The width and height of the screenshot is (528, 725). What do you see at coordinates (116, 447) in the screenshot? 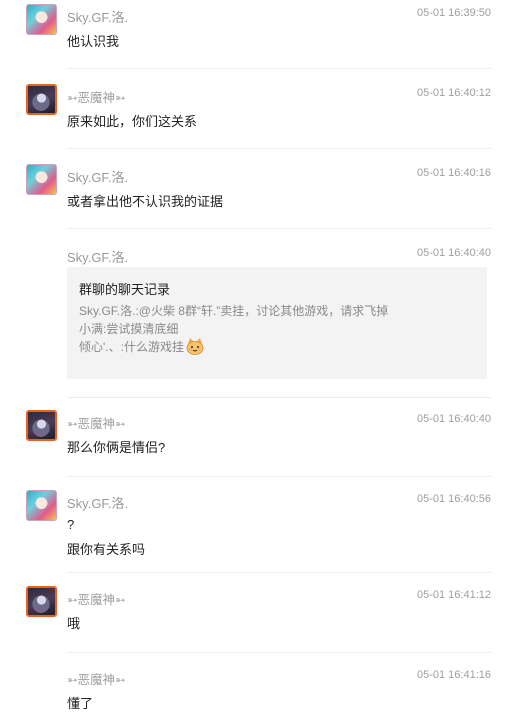
I see `message-text: 那么你俩是情侣?` at bounding box center [116, 447].